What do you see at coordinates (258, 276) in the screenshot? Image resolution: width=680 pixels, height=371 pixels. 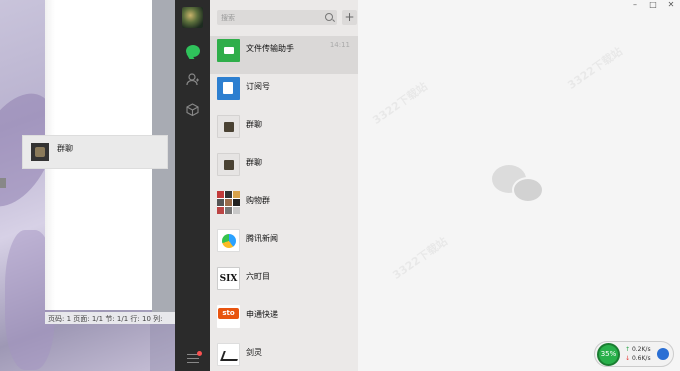 I see `chat-name: 六町目` at bounding box center [258, 276].